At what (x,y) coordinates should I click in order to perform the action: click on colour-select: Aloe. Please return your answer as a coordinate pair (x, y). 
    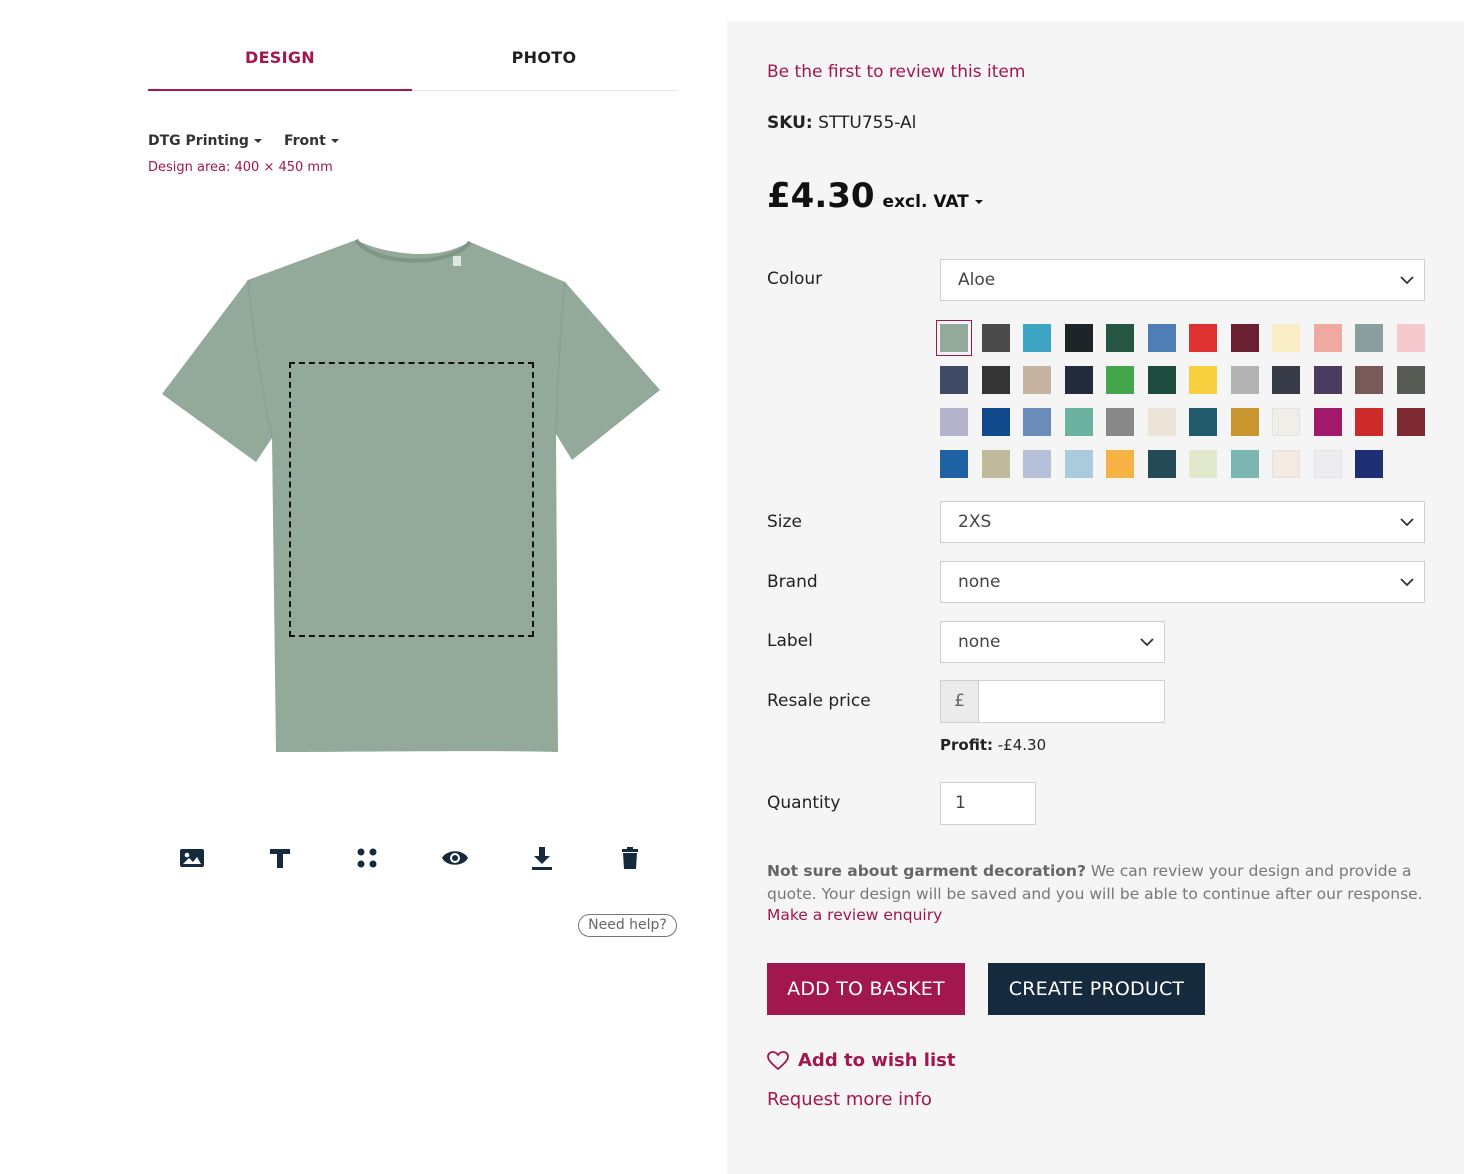
    Looking at the image, I should click on (1182, 280).